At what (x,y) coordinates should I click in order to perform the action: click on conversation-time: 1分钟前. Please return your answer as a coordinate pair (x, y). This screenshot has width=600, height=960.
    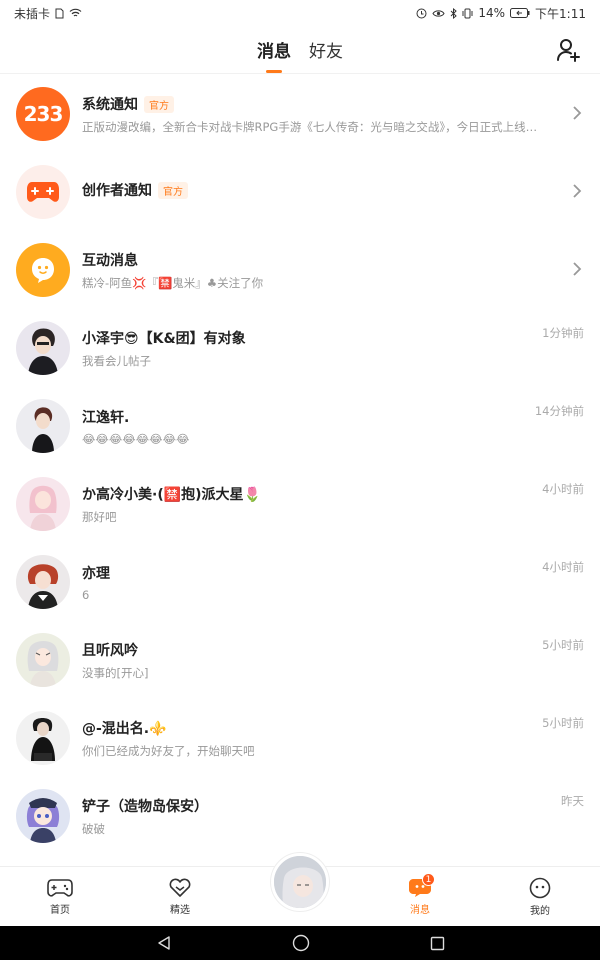
    Looking at the image, I should click on (563, 333).